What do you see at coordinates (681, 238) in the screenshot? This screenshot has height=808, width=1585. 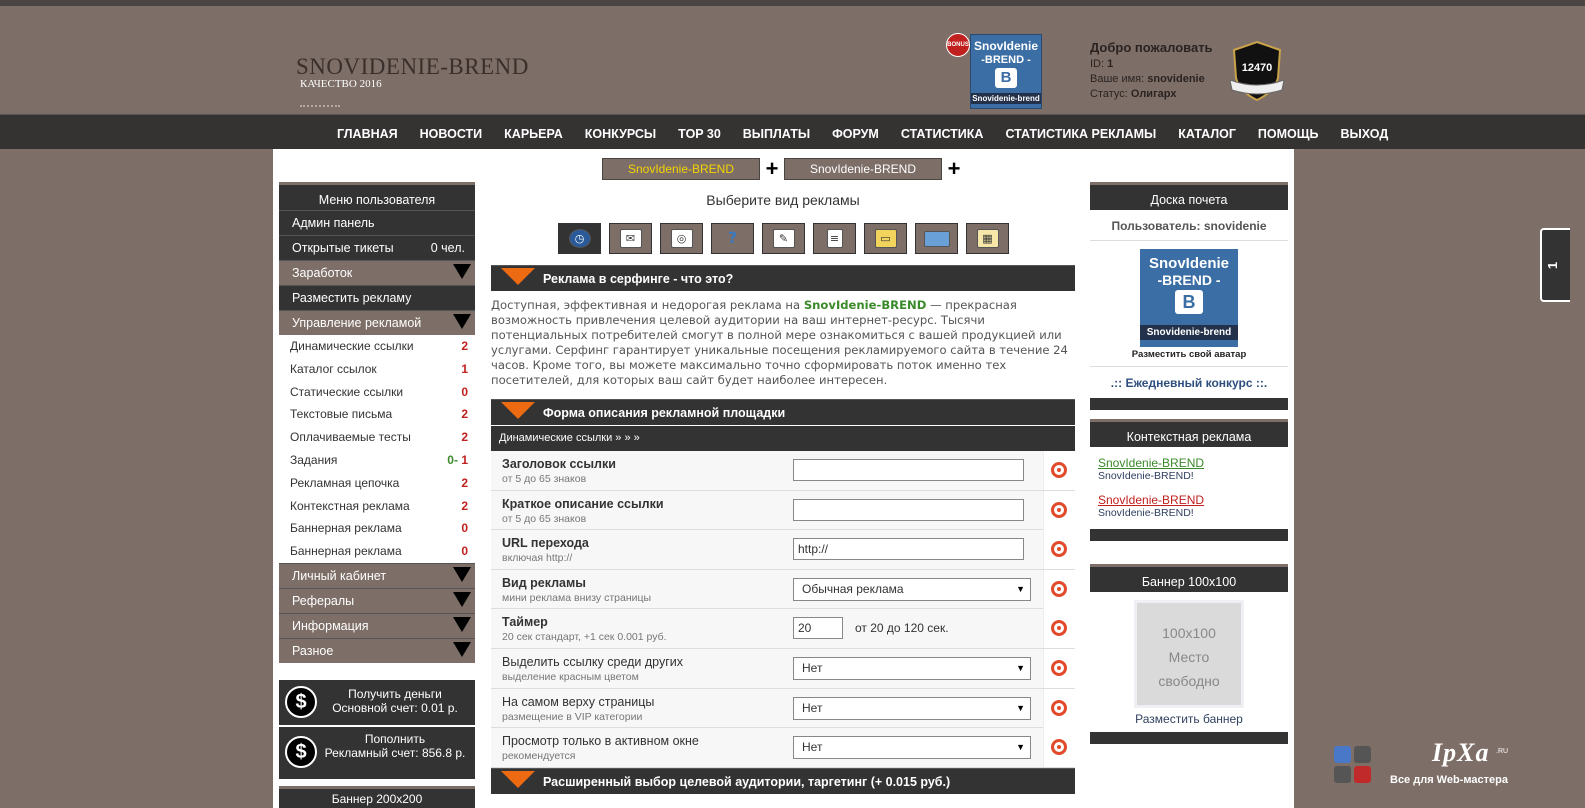 I see `ad-type-window: ◎` at bounding box center [681, 238].